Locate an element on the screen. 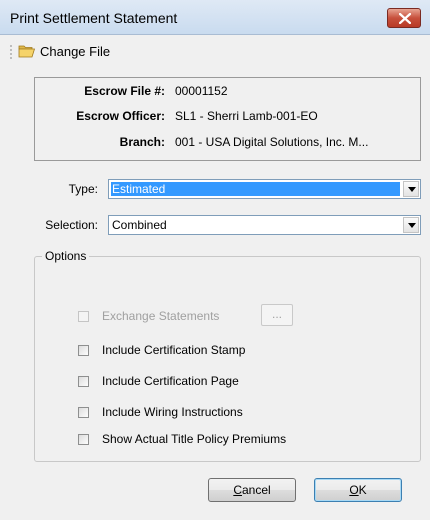  wiring-instructions-label: Include Wiring Instructions is located at coordinates (172, 412).